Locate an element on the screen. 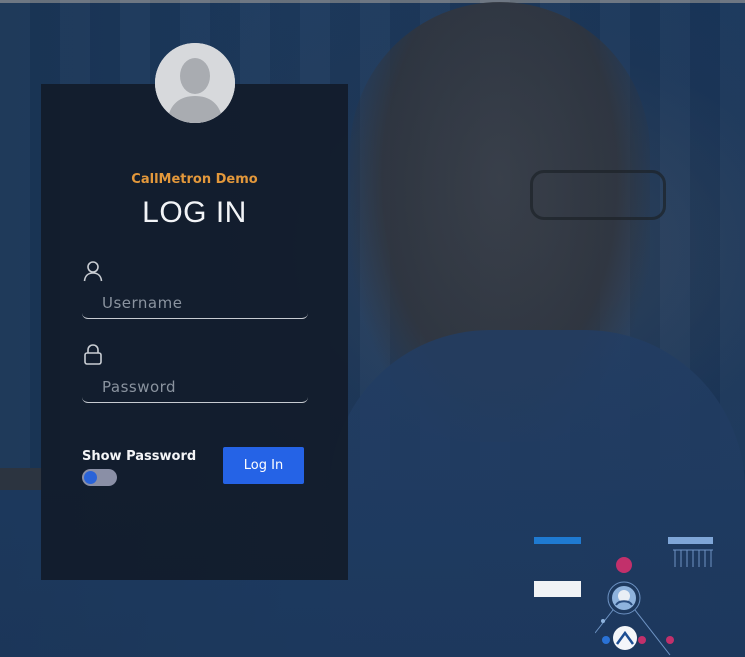 The width and height of the screenshot is (745, 657). decor-bar-white is located at coordinates (557, 589).